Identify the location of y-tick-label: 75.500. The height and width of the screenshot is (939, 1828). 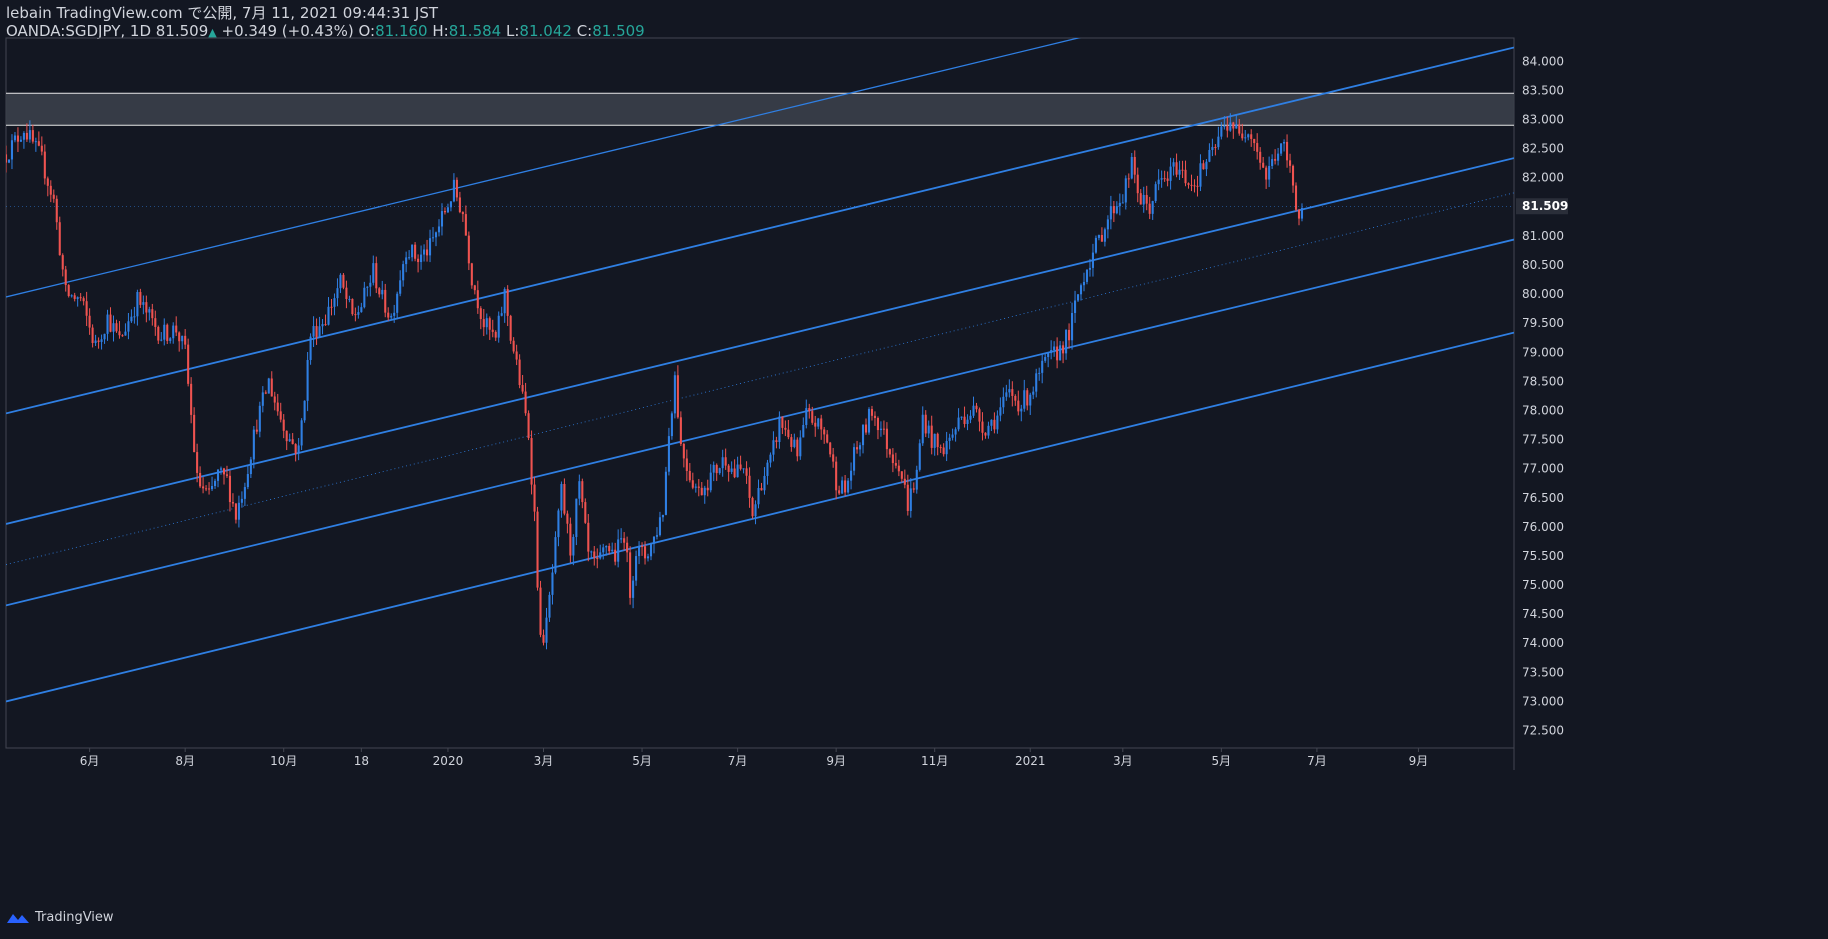
(1543, 556).